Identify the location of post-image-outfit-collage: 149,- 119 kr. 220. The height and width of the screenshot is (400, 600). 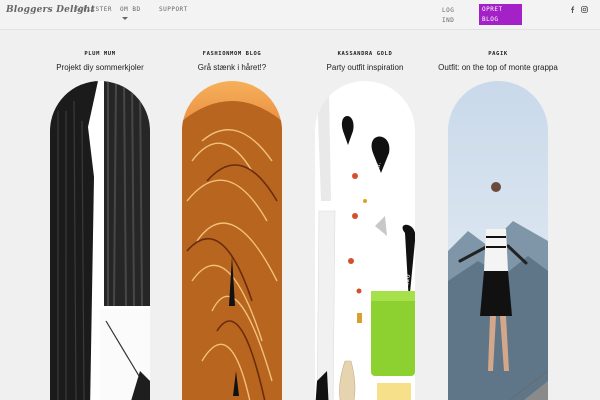
(365, 240).